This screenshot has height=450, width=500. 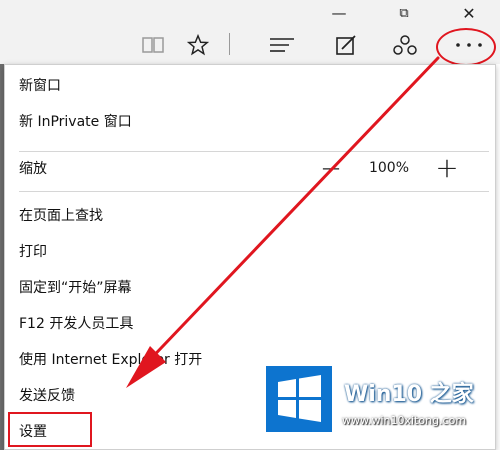 I want to click on settings-highlight-box, so click(x=50, y=429).